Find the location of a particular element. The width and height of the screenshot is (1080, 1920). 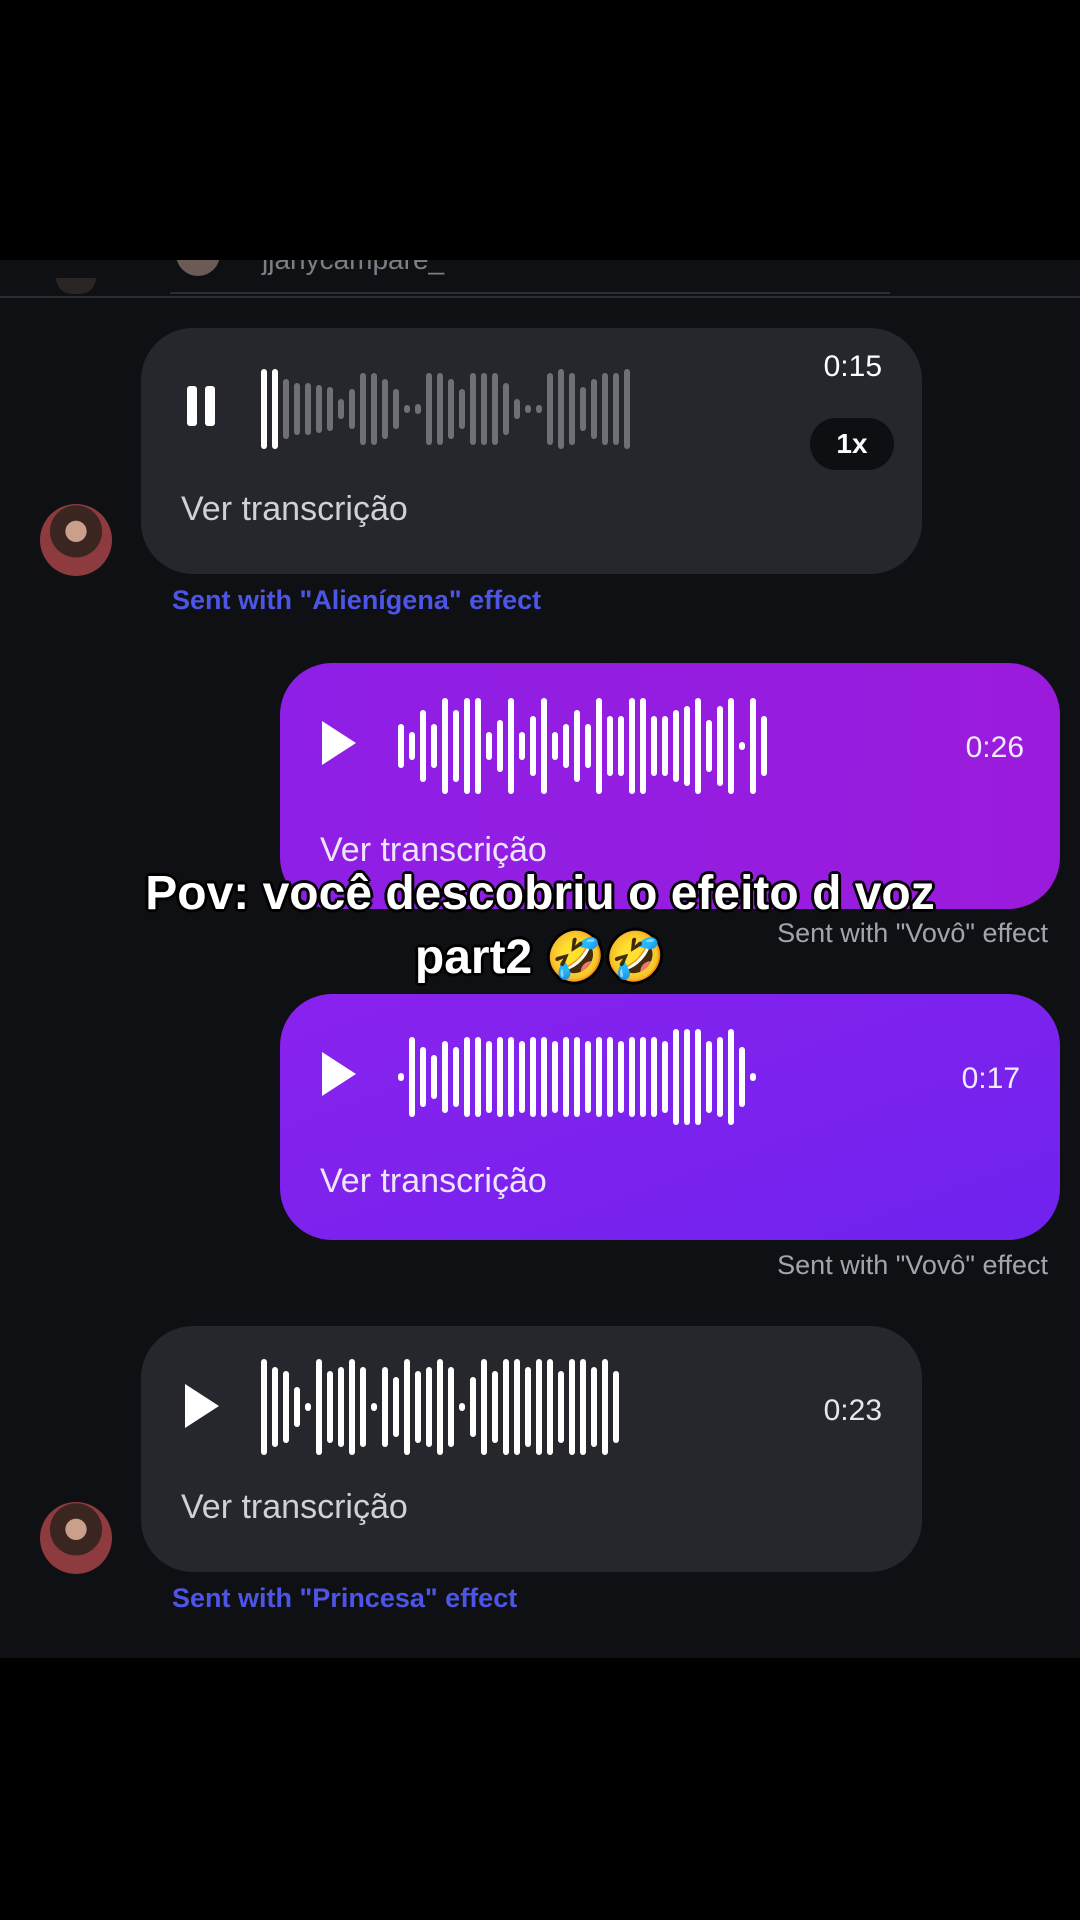

voice-message-bubble: 0:15 1x Ver transcrição is located at coordinates (531, 451).